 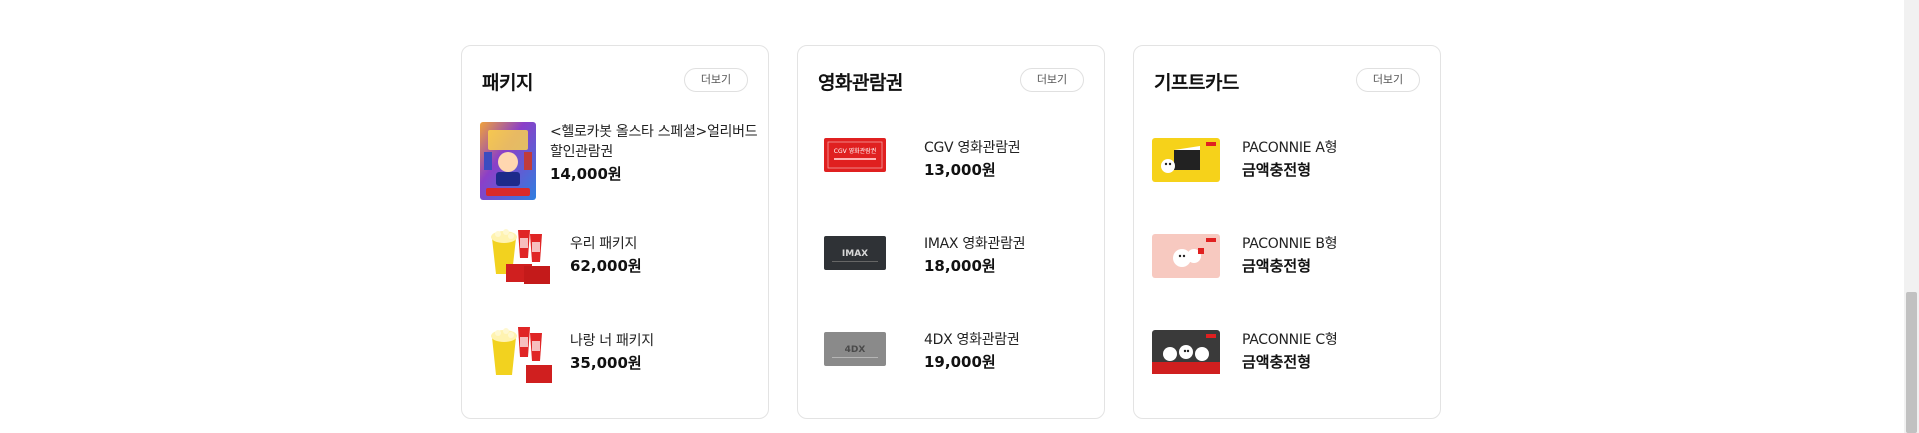 I want to click on movie-ticket-more-button: 더보기, so click(x=1052, y=80).